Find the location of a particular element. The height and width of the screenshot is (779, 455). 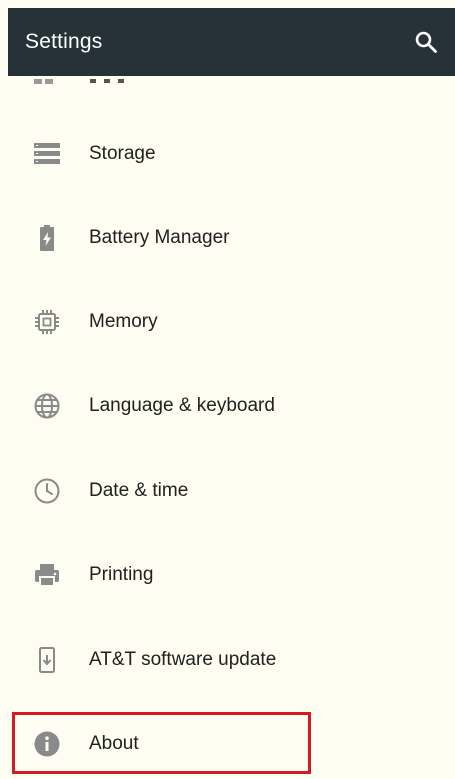

settings-item-label: Language & keyboard is located at coordinates (182, 405).